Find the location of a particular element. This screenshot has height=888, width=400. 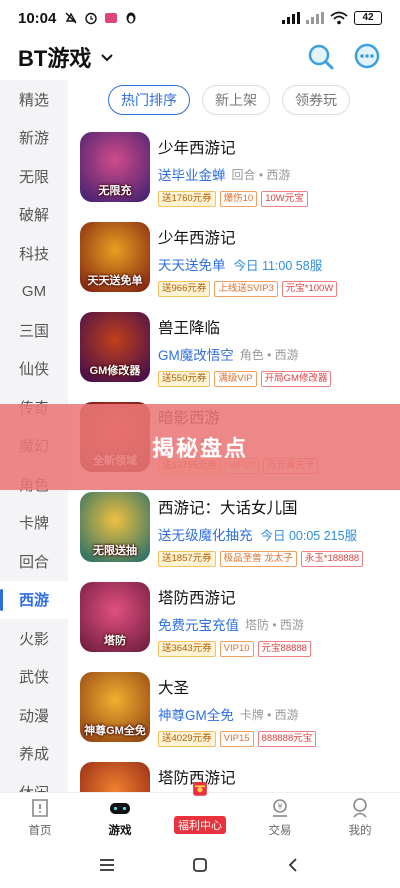

game-name: 大圣 is located at coordinates (174, 688).